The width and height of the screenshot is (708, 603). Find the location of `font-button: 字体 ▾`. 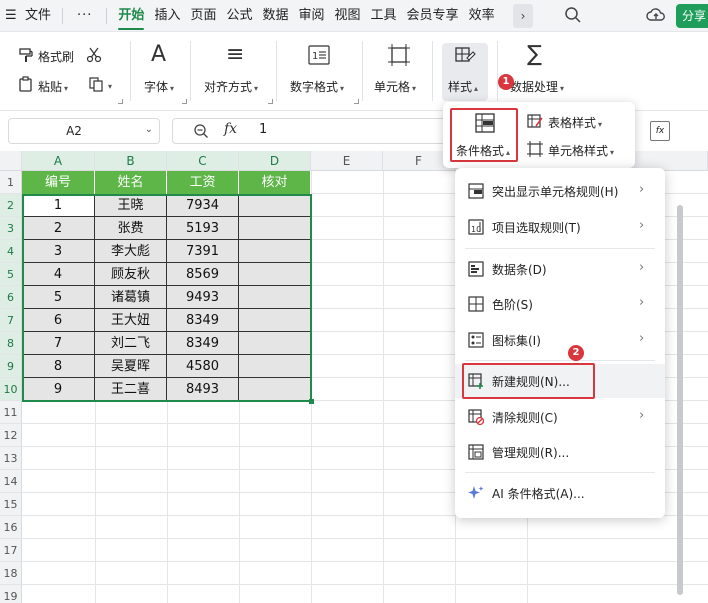

font-button: 字体 ▾ is located at coordinates (159, 86).